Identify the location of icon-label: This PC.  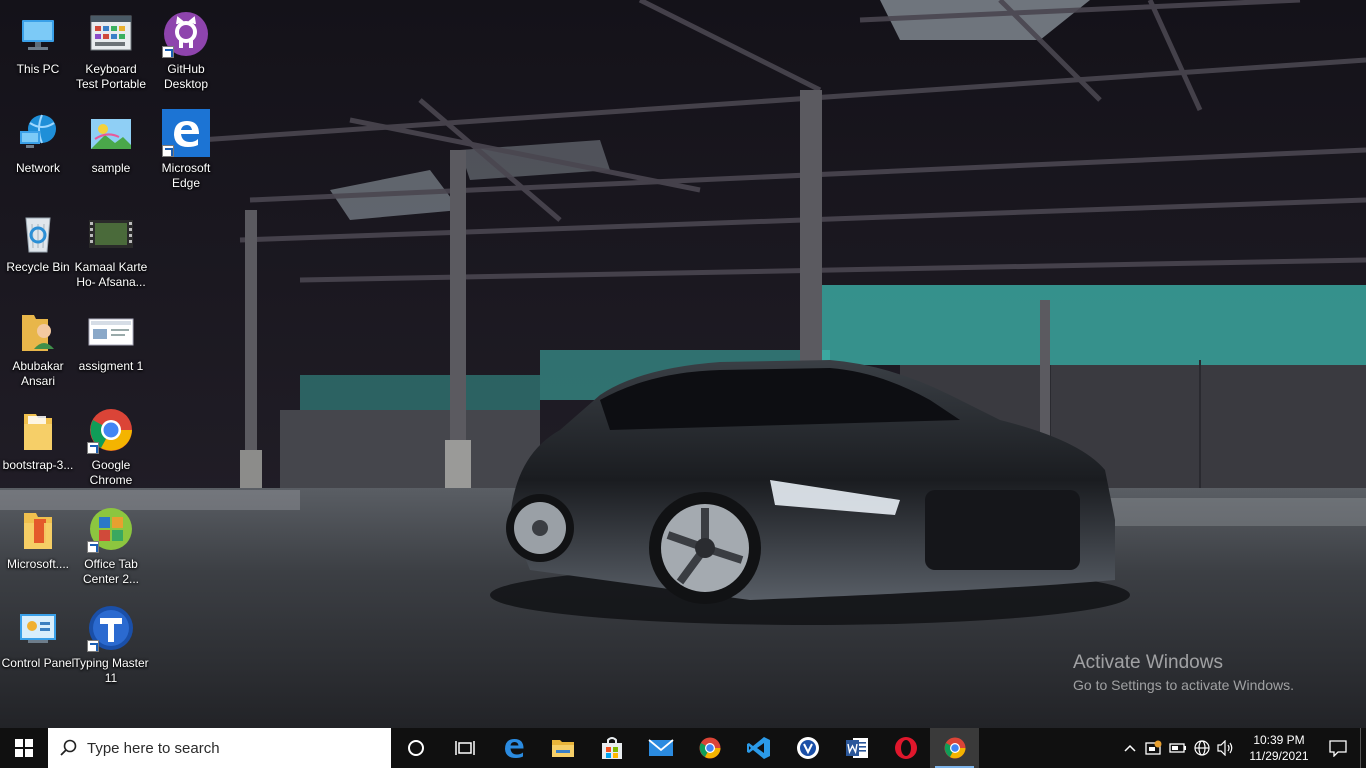
(38, 69).